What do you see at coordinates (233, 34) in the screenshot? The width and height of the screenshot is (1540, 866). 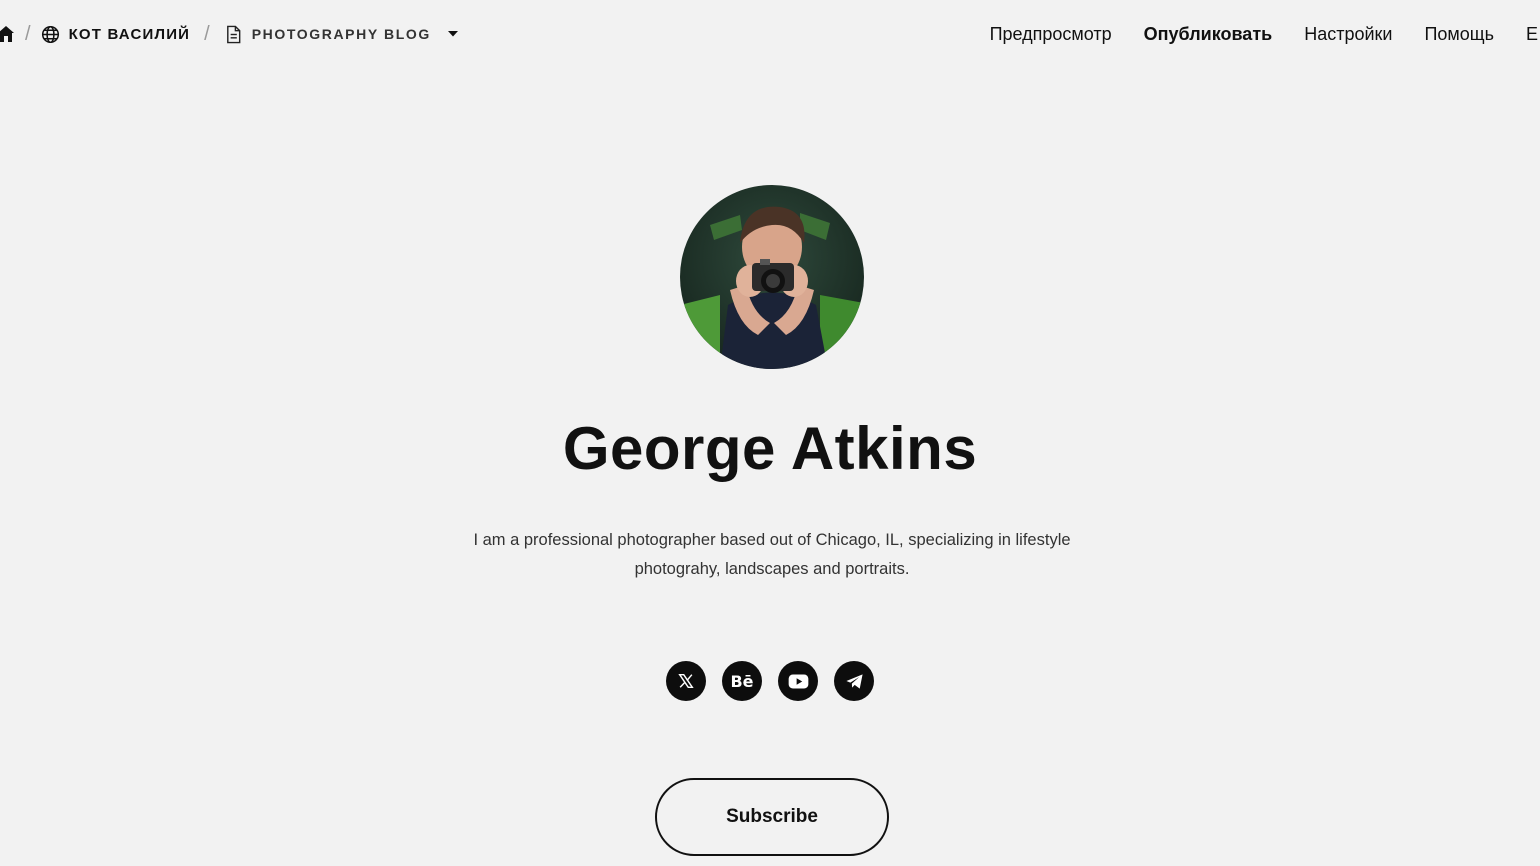 I see `document-icon` at bounding box center [233, 34].